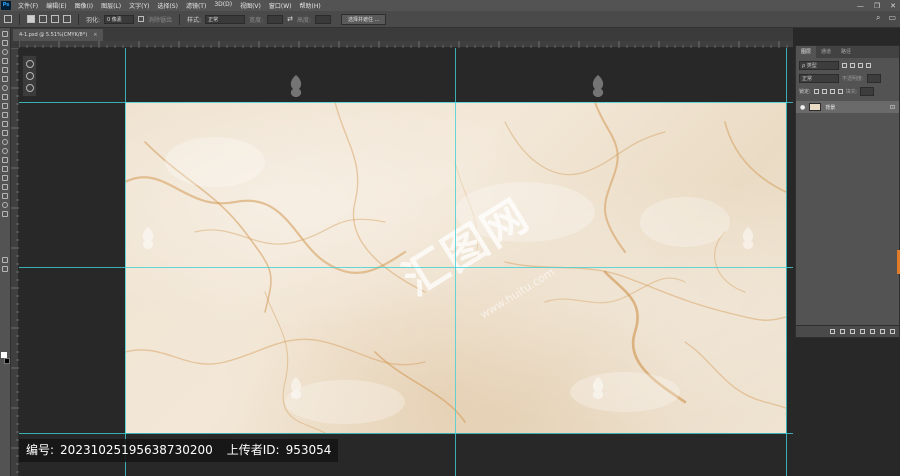  Describe the element at coordinates (323, 19) in the screenshot. I see `height-input` at that location.